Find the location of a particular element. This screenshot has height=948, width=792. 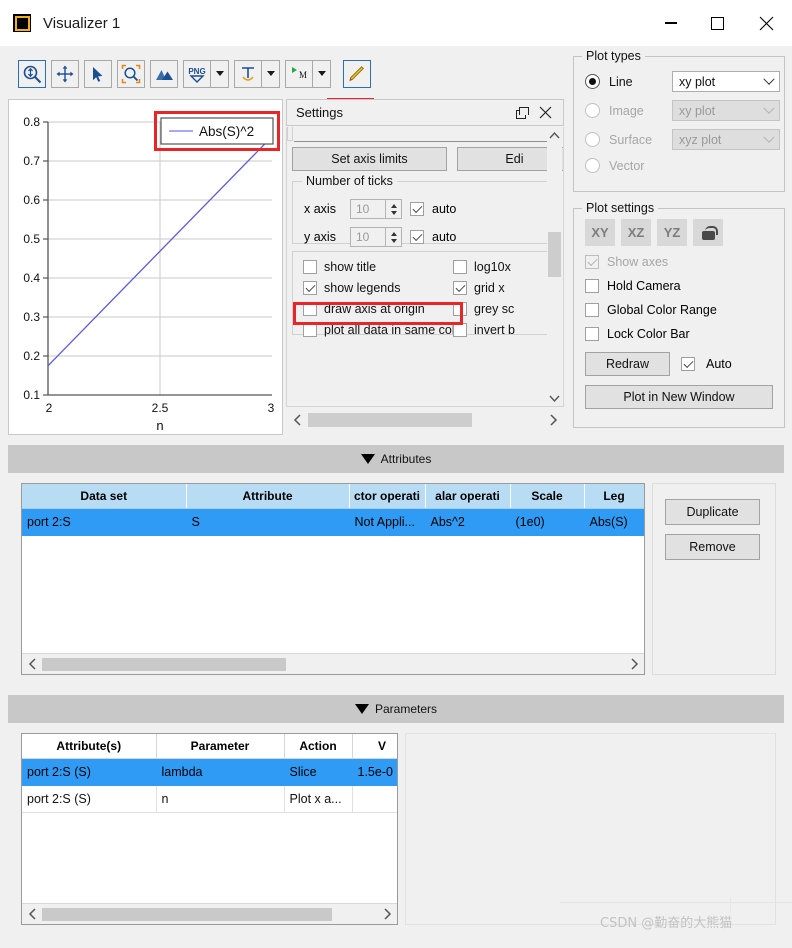

parameters-hscroll-track is located at coordinates (209, 914).